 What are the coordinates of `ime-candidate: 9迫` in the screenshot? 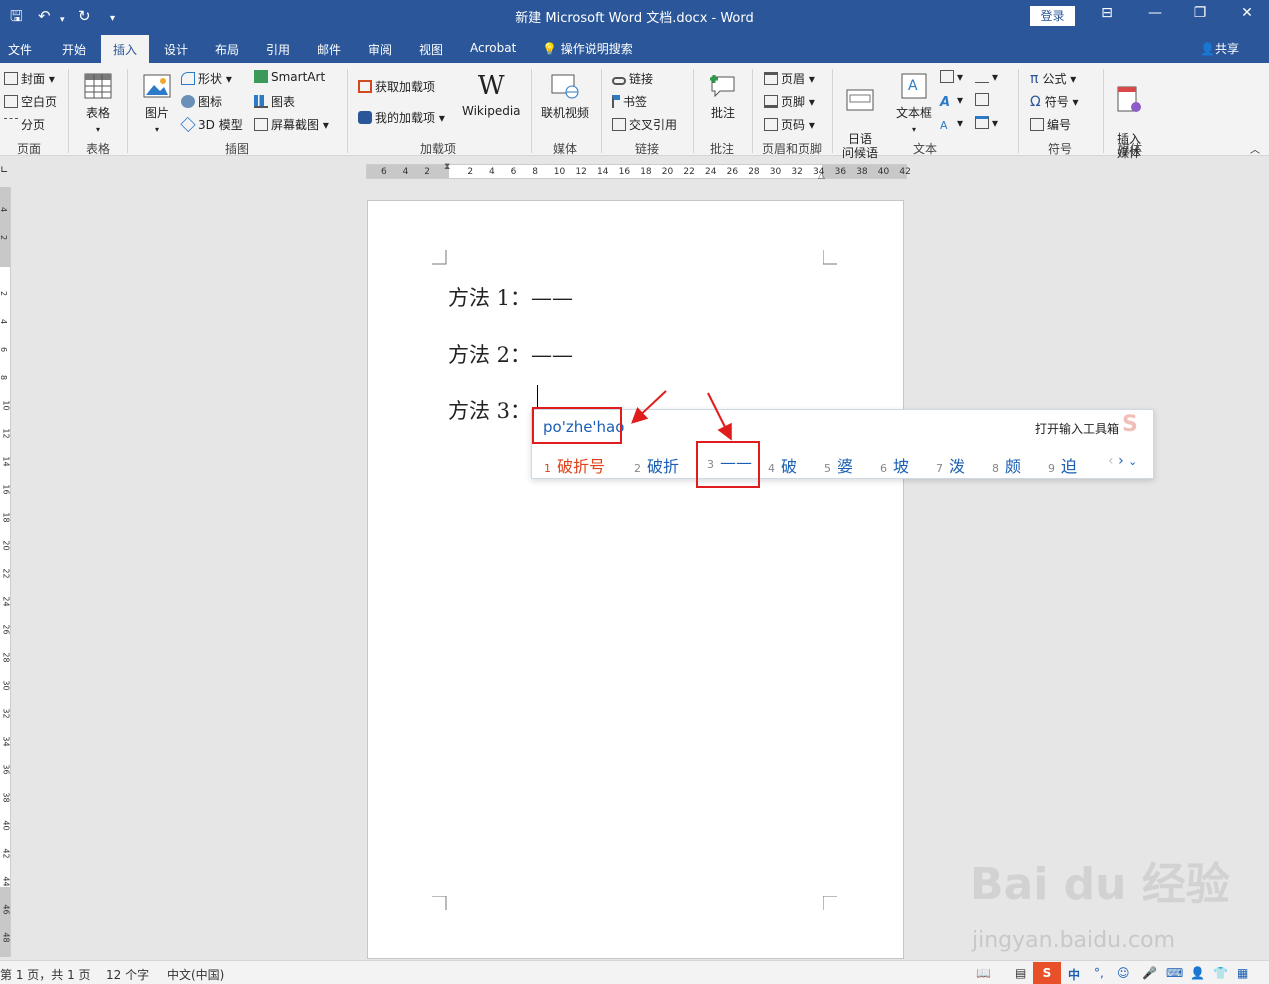 It's located at (1062, 465).